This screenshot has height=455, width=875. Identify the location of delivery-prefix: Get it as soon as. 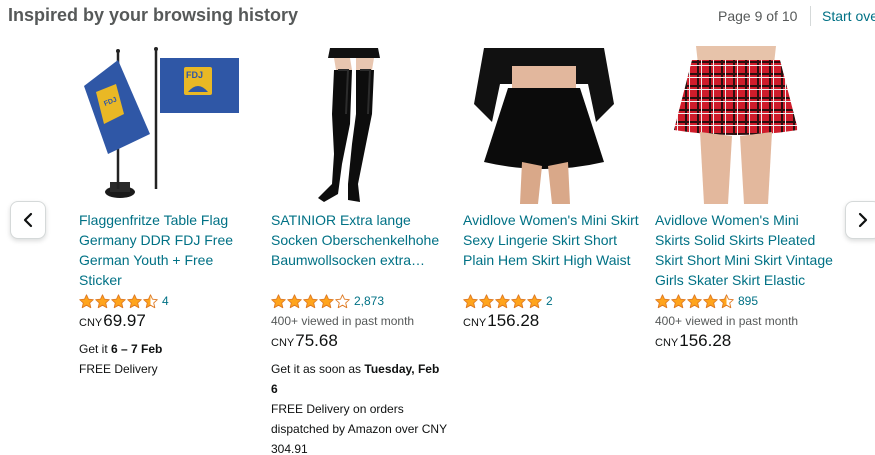
(318, 369).